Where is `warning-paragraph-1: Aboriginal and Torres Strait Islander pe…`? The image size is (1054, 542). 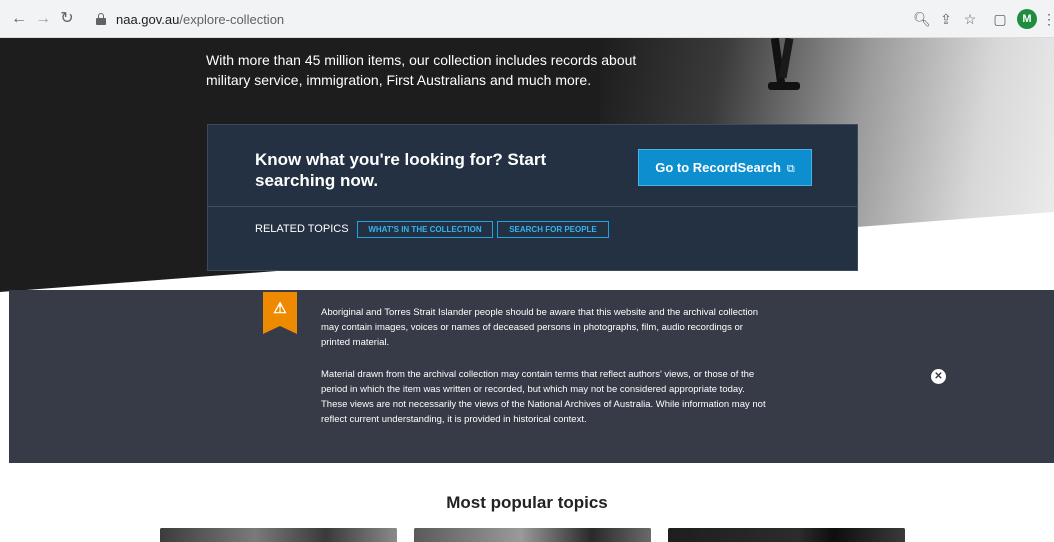
warning-paragraph-1: Aboriginal and Torres Strait Islander pe… is located at coordinates (540, 327).